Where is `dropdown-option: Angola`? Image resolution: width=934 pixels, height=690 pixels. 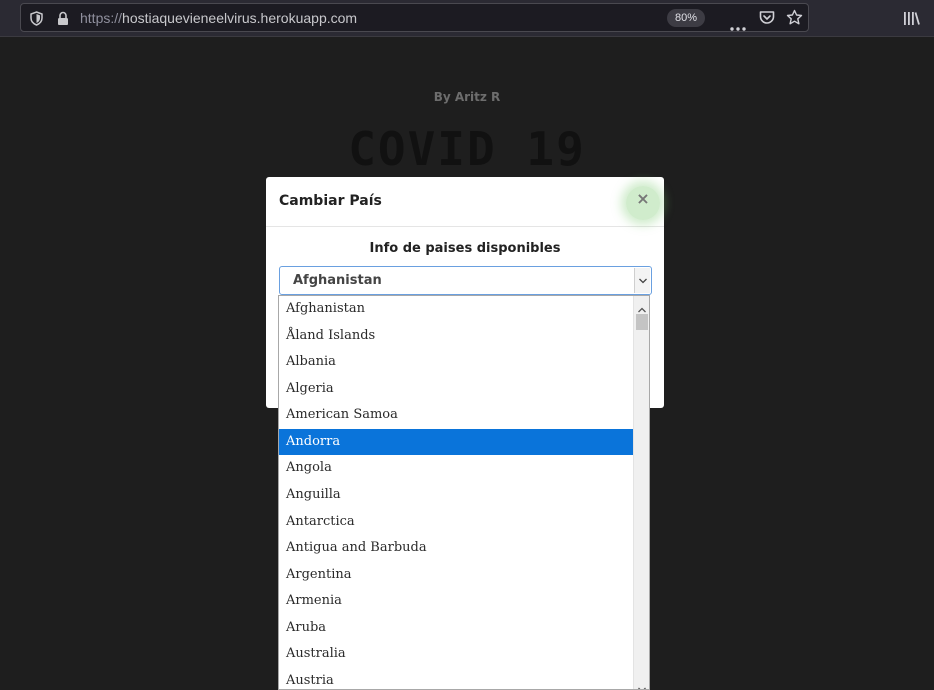 dropdown-option: Angola is located at coordinates (456, 468).